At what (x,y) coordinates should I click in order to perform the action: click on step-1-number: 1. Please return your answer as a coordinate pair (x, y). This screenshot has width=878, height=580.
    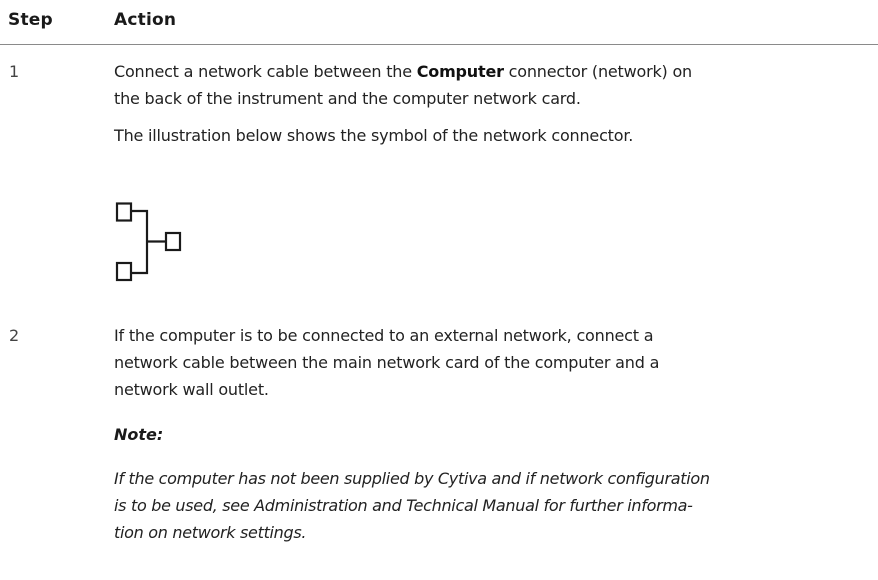
    Looking at the image, I should click on (14, 71).